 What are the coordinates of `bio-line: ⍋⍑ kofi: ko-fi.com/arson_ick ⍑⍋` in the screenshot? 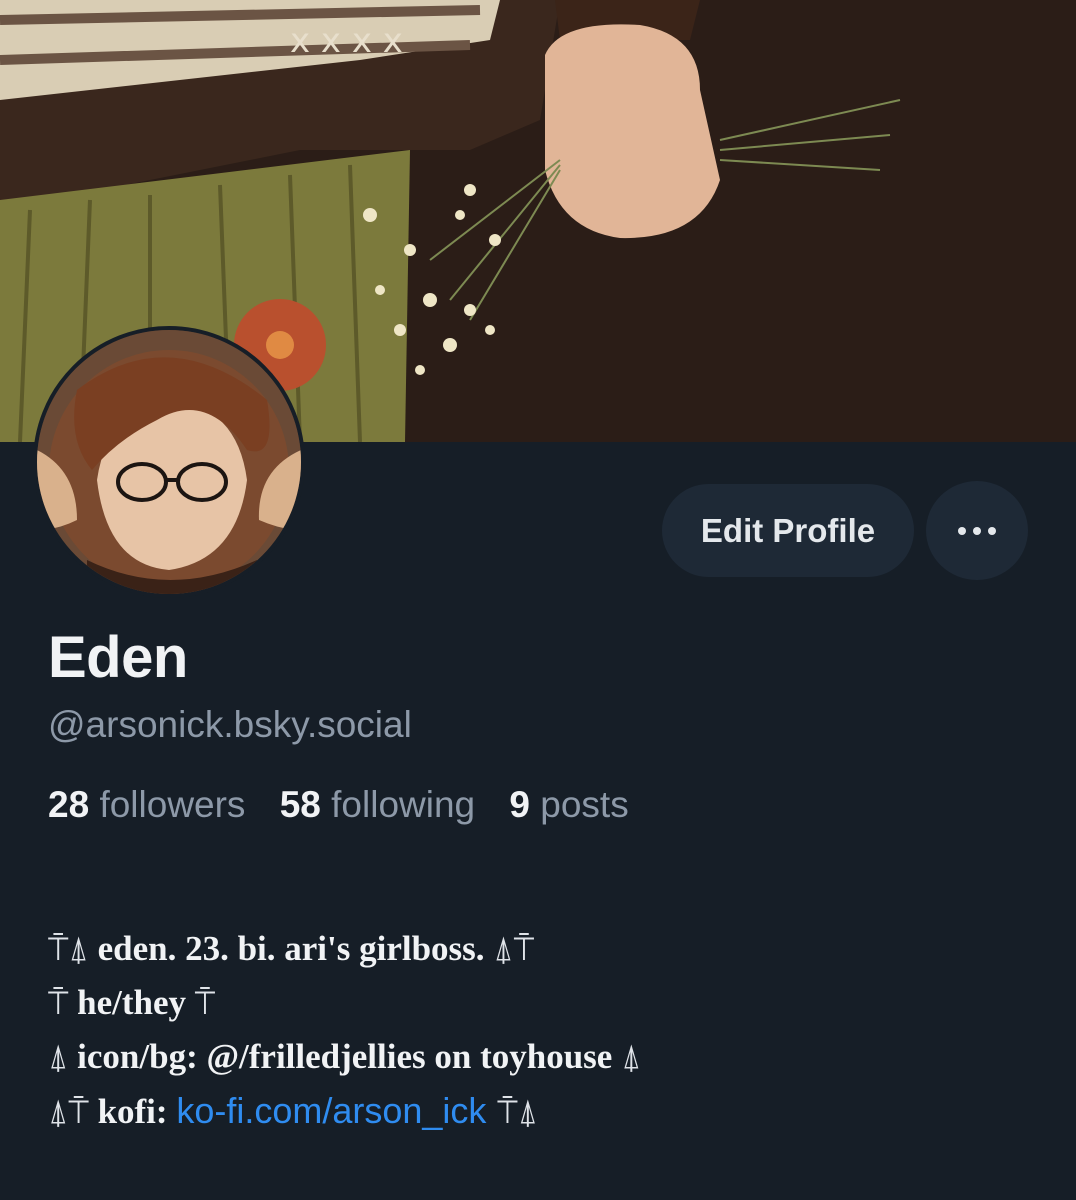 It's located at (293, 1111).